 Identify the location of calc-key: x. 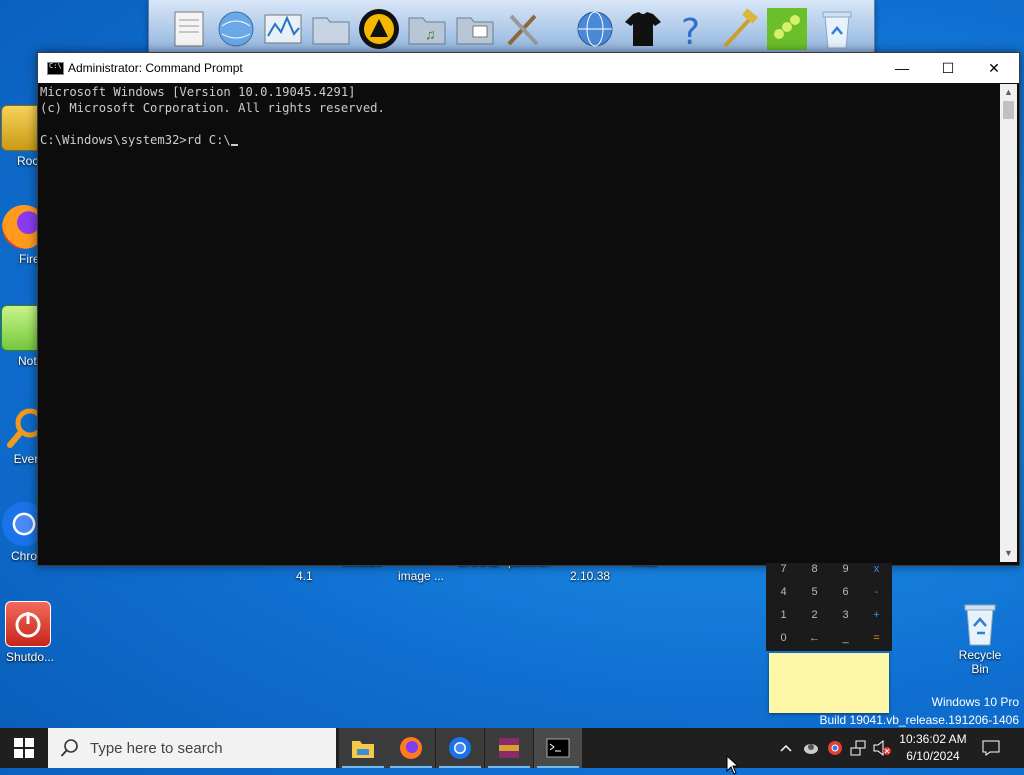
(876, 569).